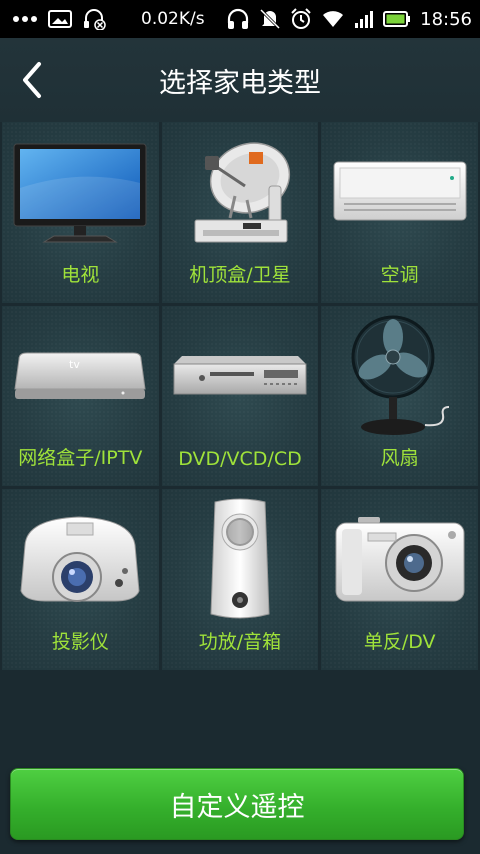  I want to click on device-tile-projector: 投影仪, so click(80, 579).